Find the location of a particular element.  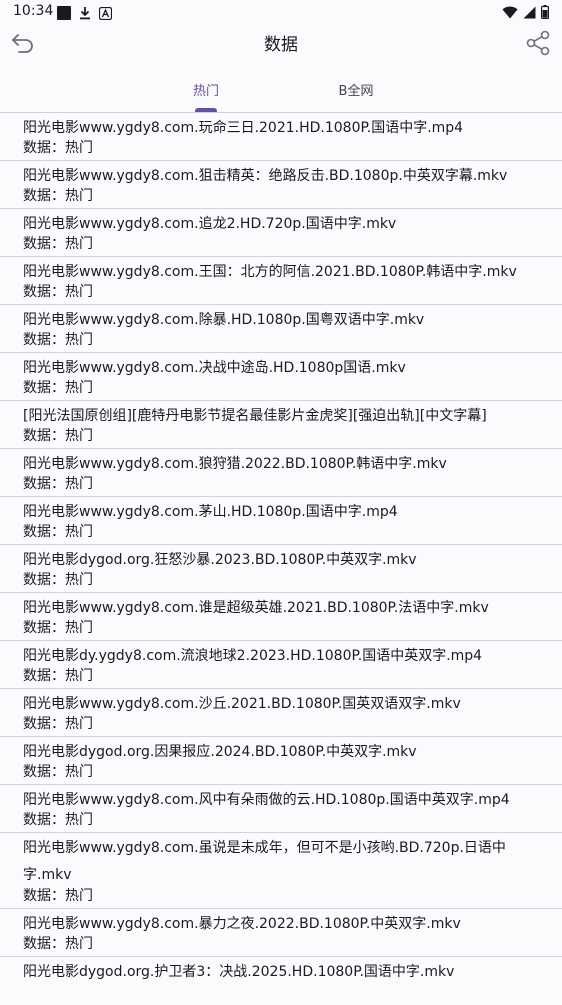

item-title: 阳光电影www.ygdy8.com.茅山.HD.1080p.国语中字.mp4 is located at coordinates (210, 512).